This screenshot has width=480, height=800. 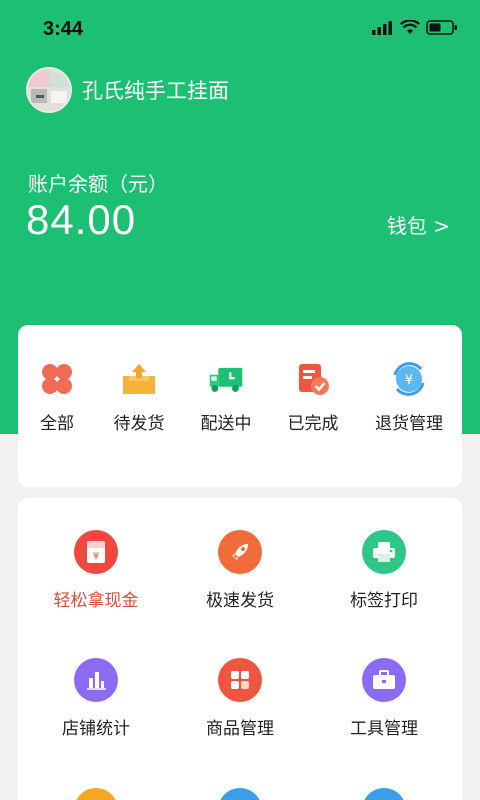 I want to click on service-tool-management: 工具管理, so click(x=384, y=698).